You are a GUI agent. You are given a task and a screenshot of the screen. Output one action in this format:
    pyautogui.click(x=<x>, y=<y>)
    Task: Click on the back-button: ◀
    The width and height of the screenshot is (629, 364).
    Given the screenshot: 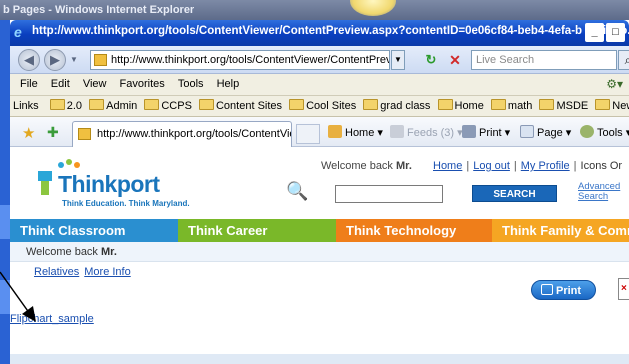 What is the action you would take?
    pyautogui.click(x=29, y=60)
    